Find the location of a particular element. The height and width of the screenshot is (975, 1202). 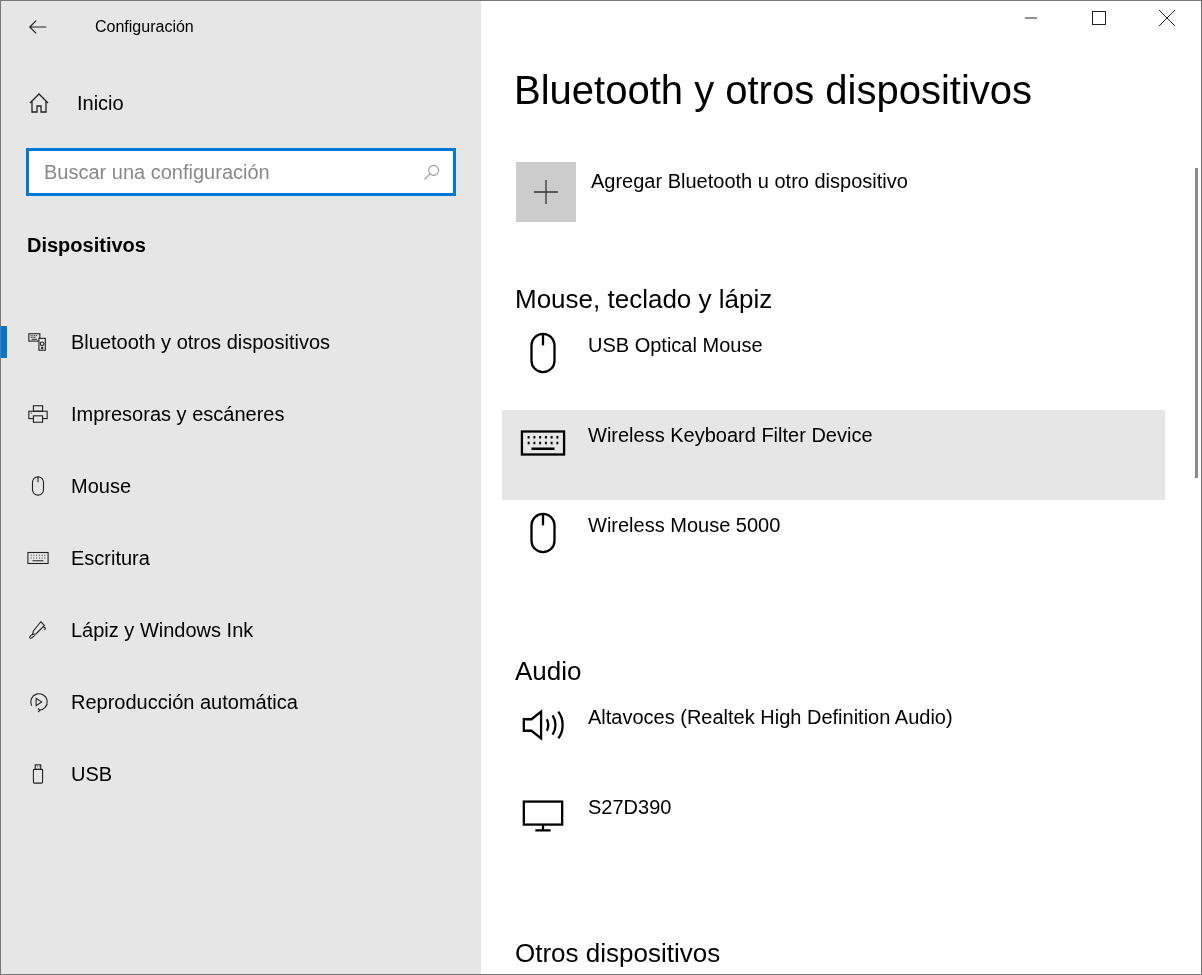

window-title: Configuración is located at coordinates (144, 27).